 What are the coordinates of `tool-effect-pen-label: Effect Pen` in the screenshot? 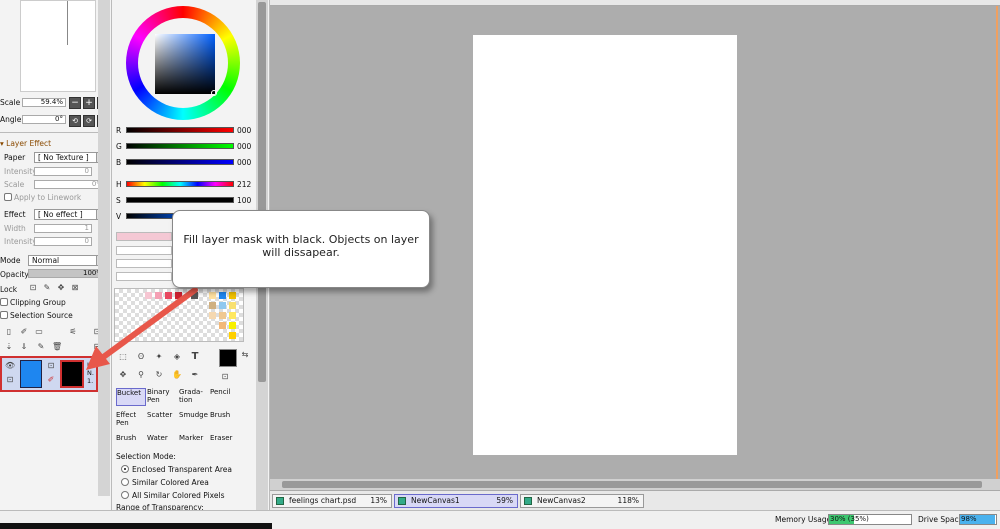 It's located at (126, 419).